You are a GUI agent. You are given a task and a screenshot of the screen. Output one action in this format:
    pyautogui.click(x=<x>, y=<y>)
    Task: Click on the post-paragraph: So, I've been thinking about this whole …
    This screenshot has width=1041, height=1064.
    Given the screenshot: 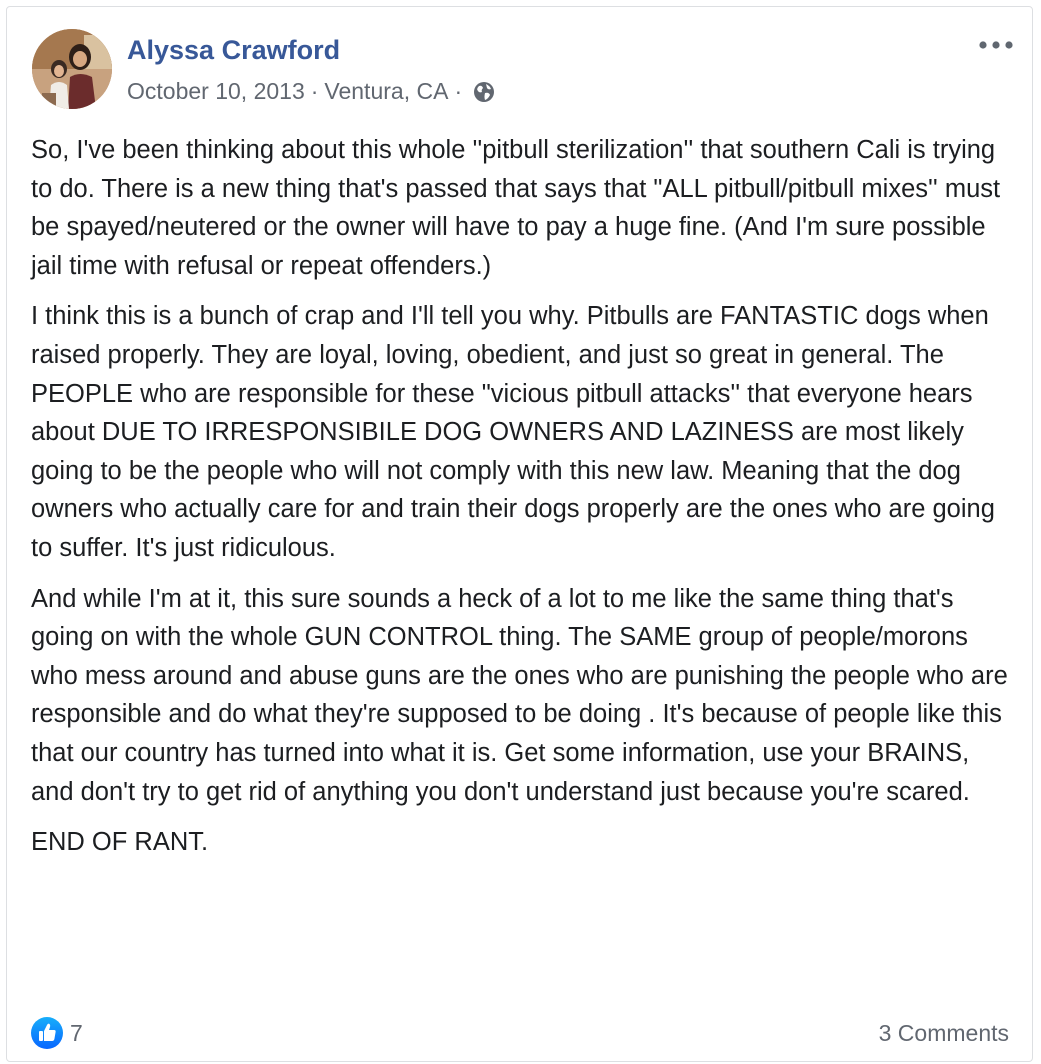 What is the action you would take?
    pyautogui.click(x=516, y=208)
    